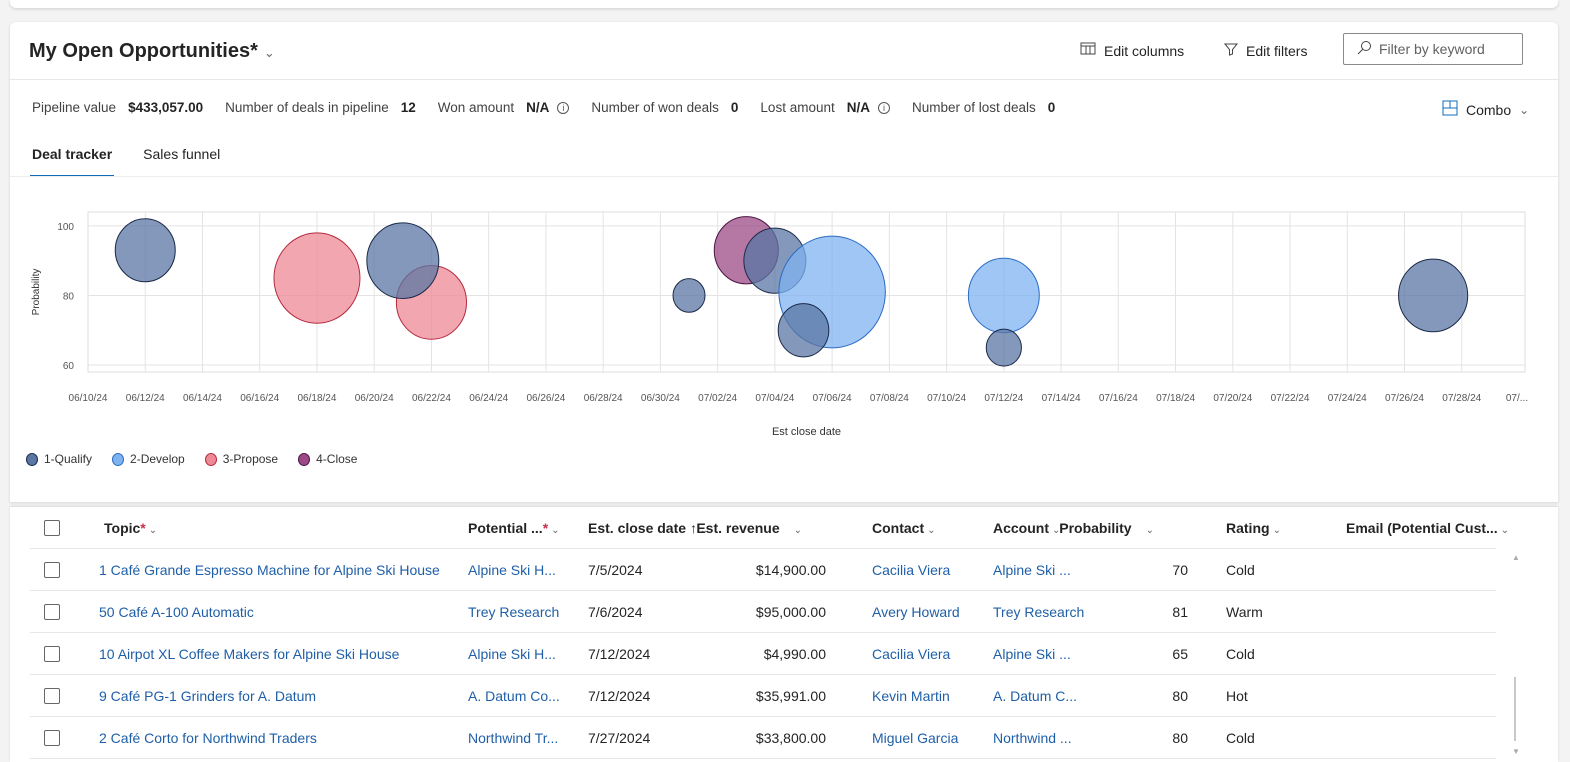 This screenshot has height=762, width=1570. I want to click on legend-label: 4-Close, so click(337, 459).